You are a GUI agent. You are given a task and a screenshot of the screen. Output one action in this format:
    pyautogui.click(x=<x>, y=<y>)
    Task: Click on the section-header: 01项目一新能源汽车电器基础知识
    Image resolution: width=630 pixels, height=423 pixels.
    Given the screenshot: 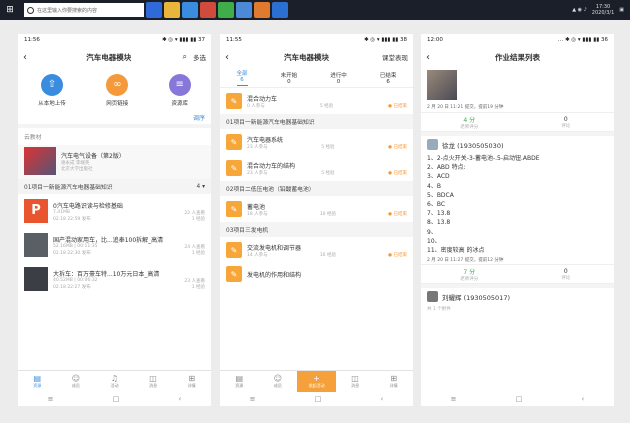 What is the action you would take?
    pyautogui.click(x=316, y=121)
    